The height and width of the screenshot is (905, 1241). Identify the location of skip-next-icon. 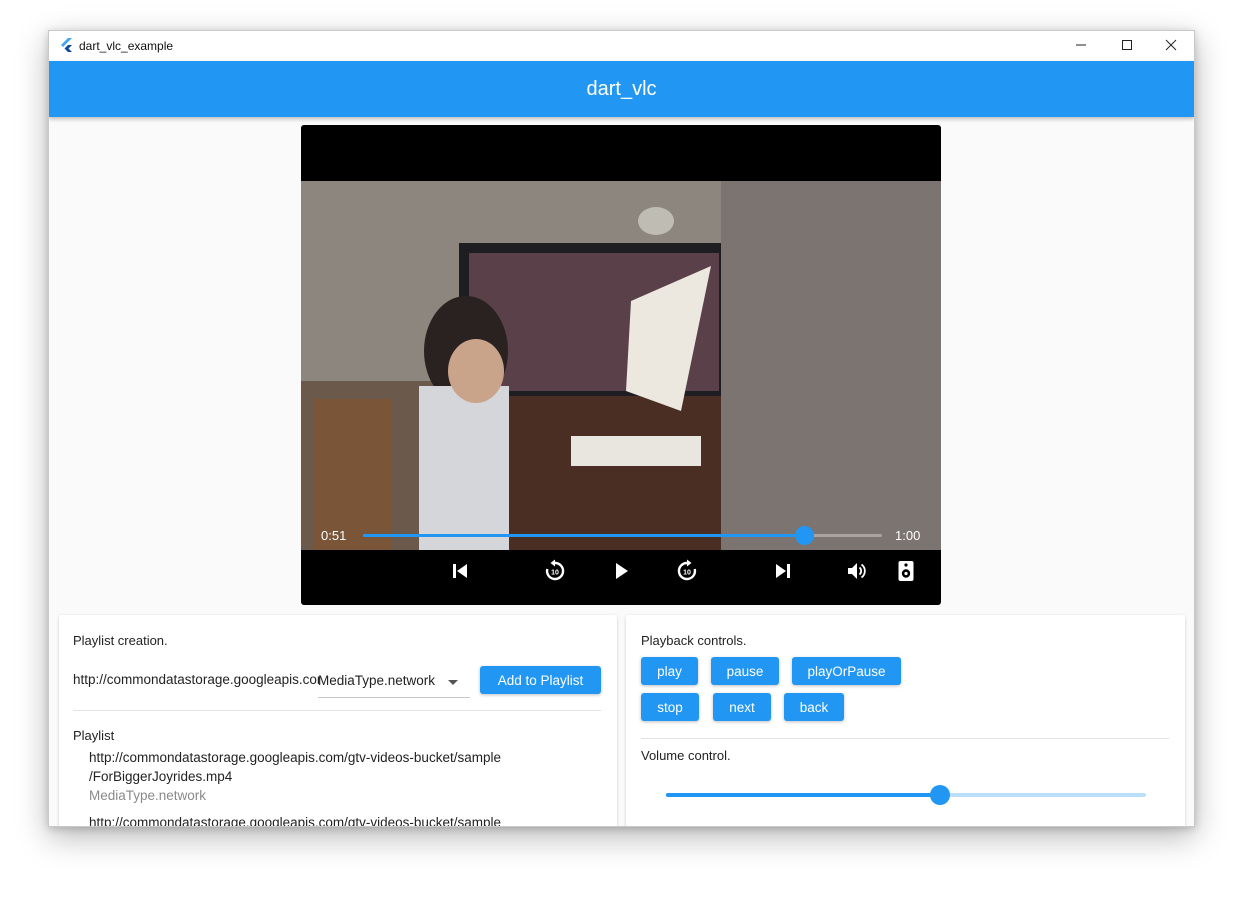
(783, 573).